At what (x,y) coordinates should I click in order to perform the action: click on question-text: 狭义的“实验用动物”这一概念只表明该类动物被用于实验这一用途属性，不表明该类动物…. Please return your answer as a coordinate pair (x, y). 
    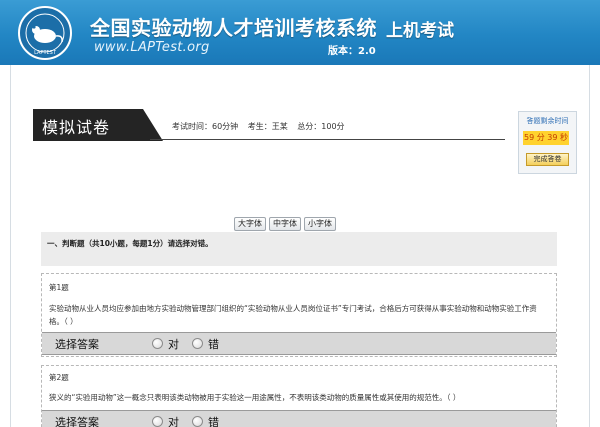
    Looking at the image, I should click on (255, 397).